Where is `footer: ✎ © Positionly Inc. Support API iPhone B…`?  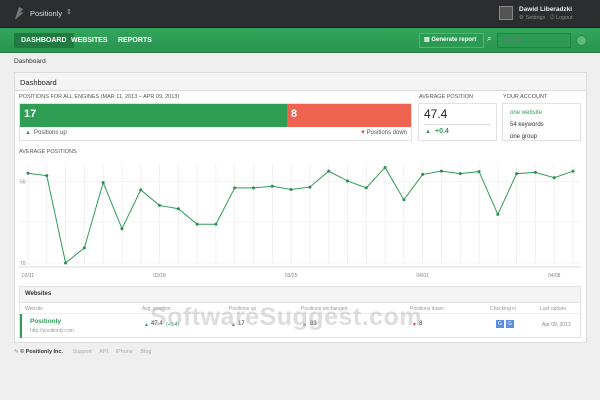 footer: ✎ © Positionly Inc. Support API iPhone B… is located at coordinates (82, 352).